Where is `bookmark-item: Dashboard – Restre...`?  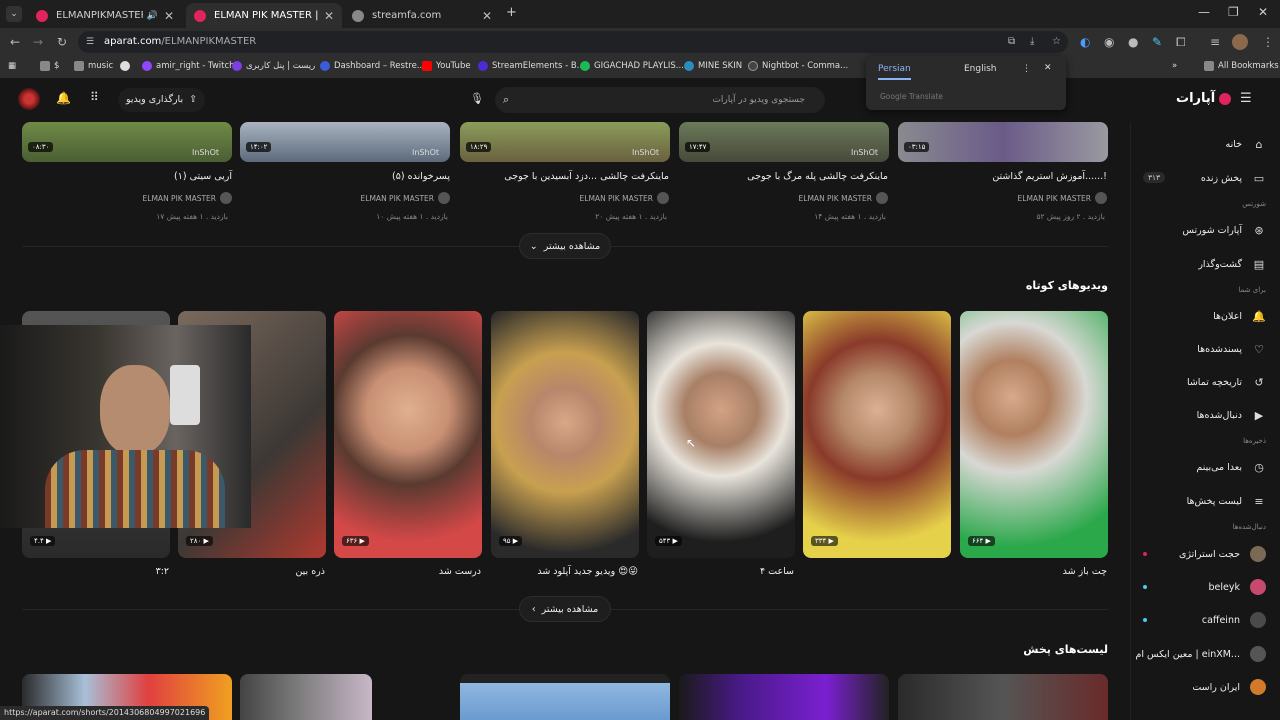 bookmark-item: Dashboard – Restre... is located at coordinates (372, 66).